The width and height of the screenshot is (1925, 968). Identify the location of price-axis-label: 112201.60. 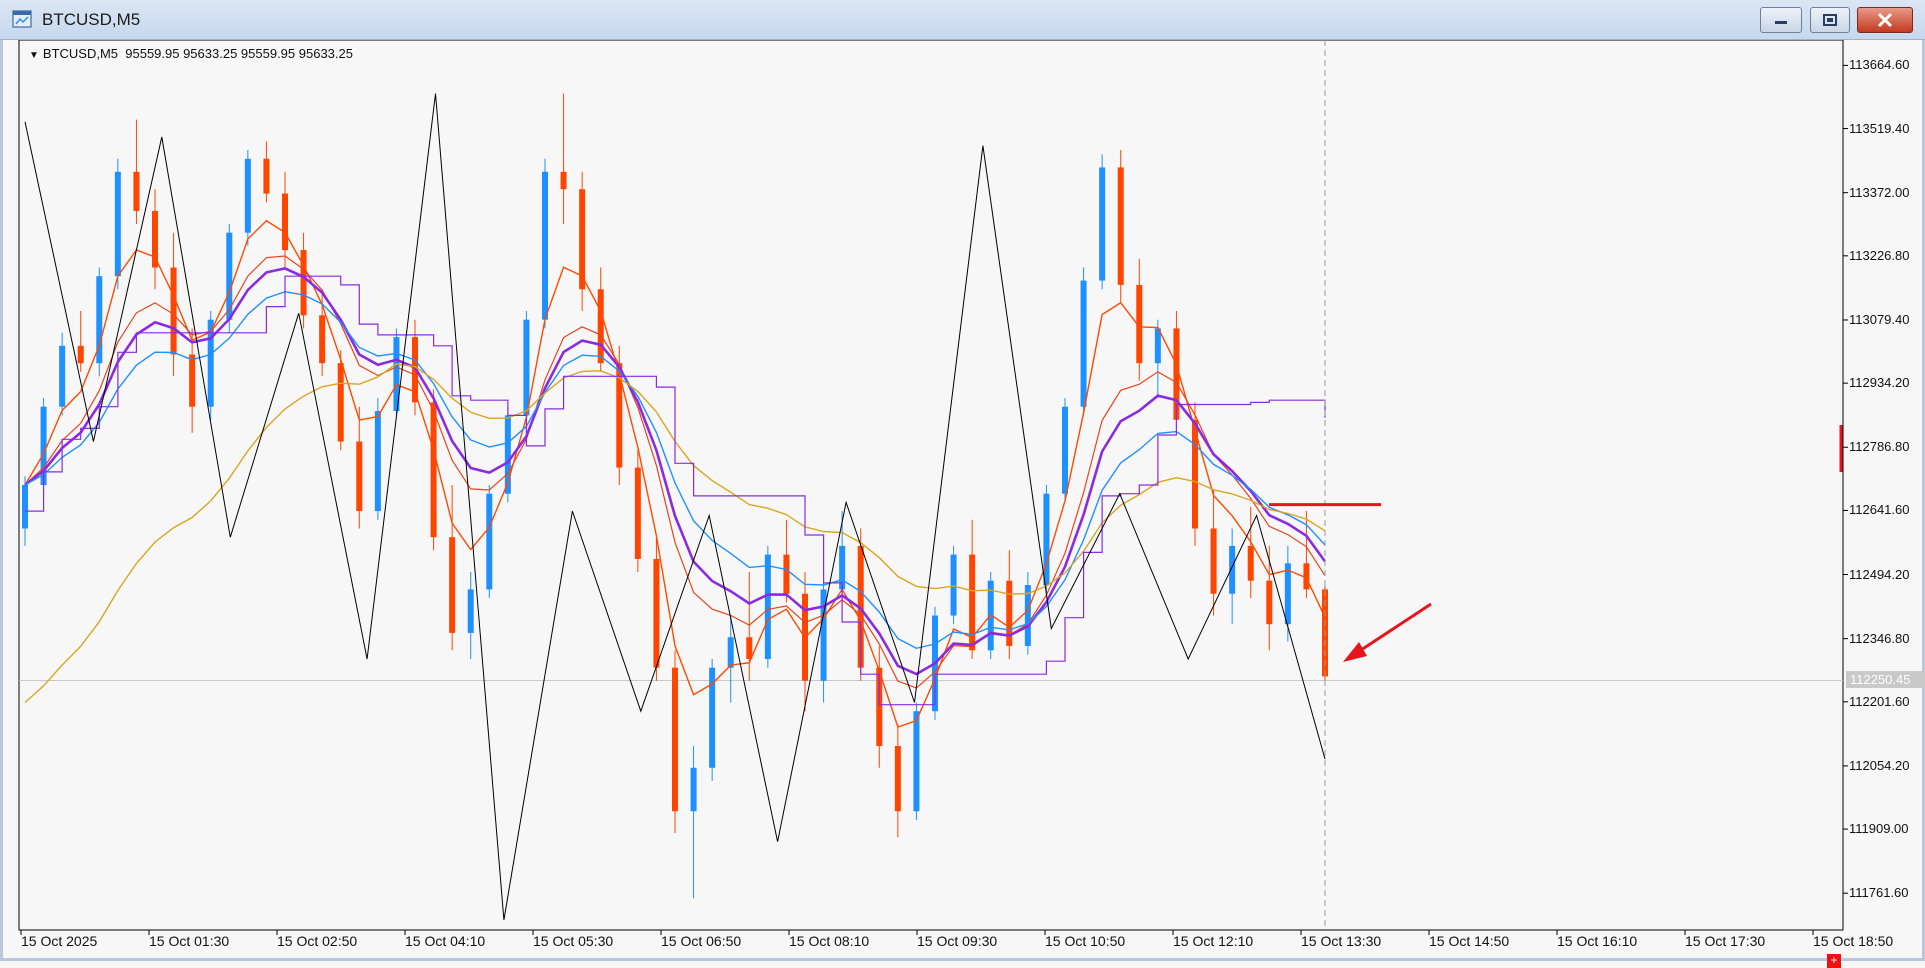
(1879, 701).